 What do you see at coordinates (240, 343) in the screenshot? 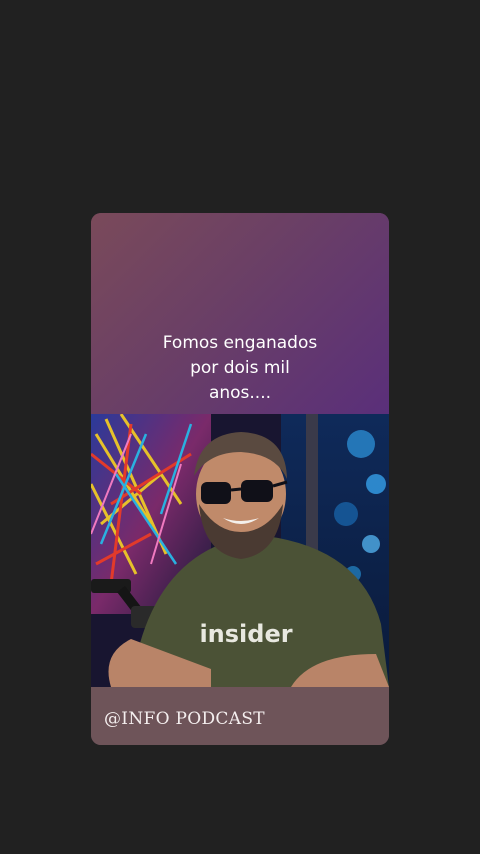
I see `caption-line-1: Fomos enganados` at bounding box center [240, 343].